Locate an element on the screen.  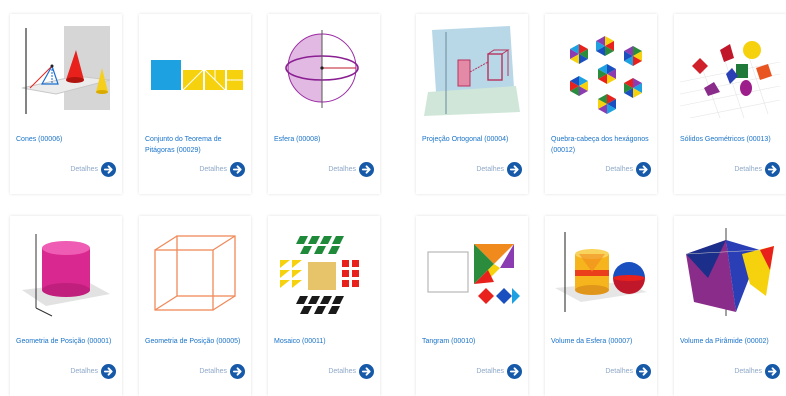
card-title: Cones (00006) is located at coordinates (67, 139).